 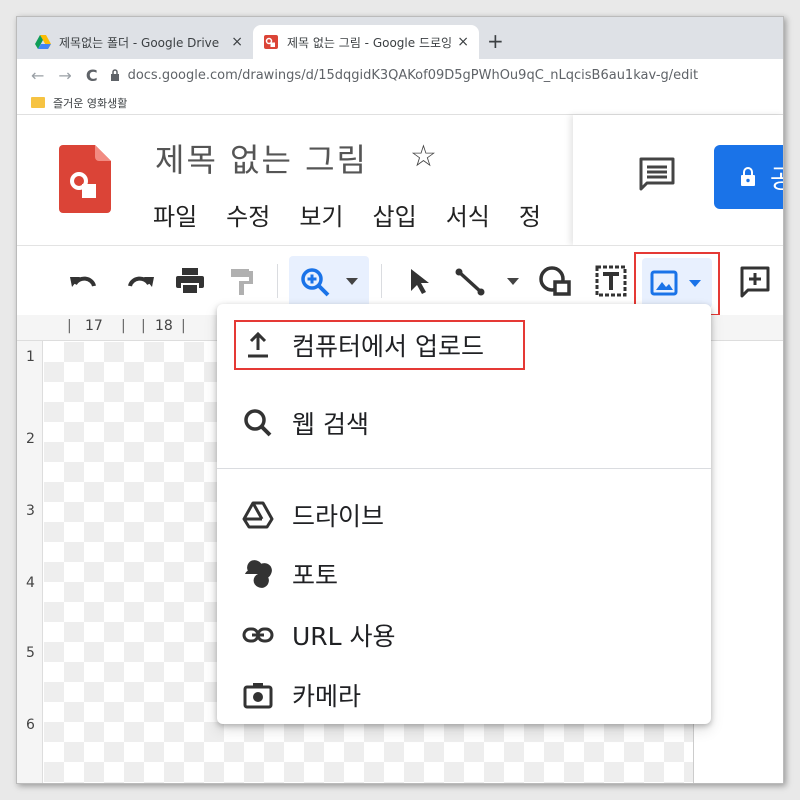 I want to click on zoom-in-icon, so click(x=315, y=282).